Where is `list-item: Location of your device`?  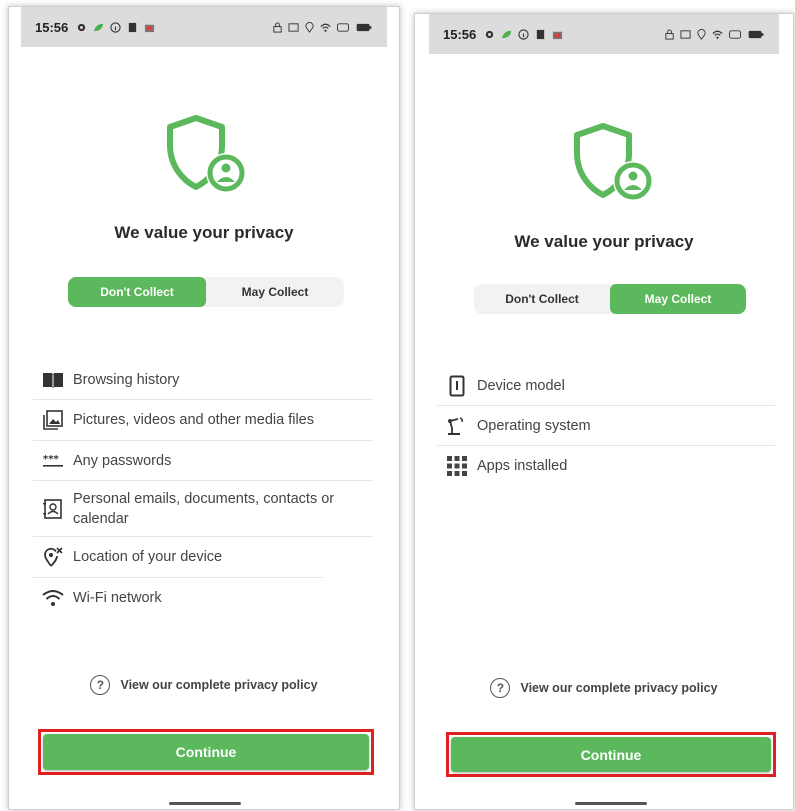 list-item: Location of your device is located at coordinates (178, 557).